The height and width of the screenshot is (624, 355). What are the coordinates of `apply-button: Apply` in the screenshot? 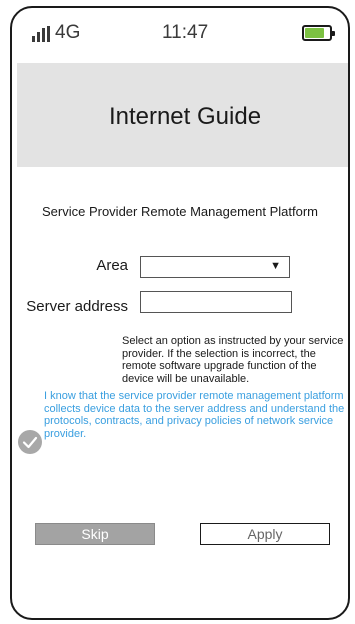 It's located at (265, 534).